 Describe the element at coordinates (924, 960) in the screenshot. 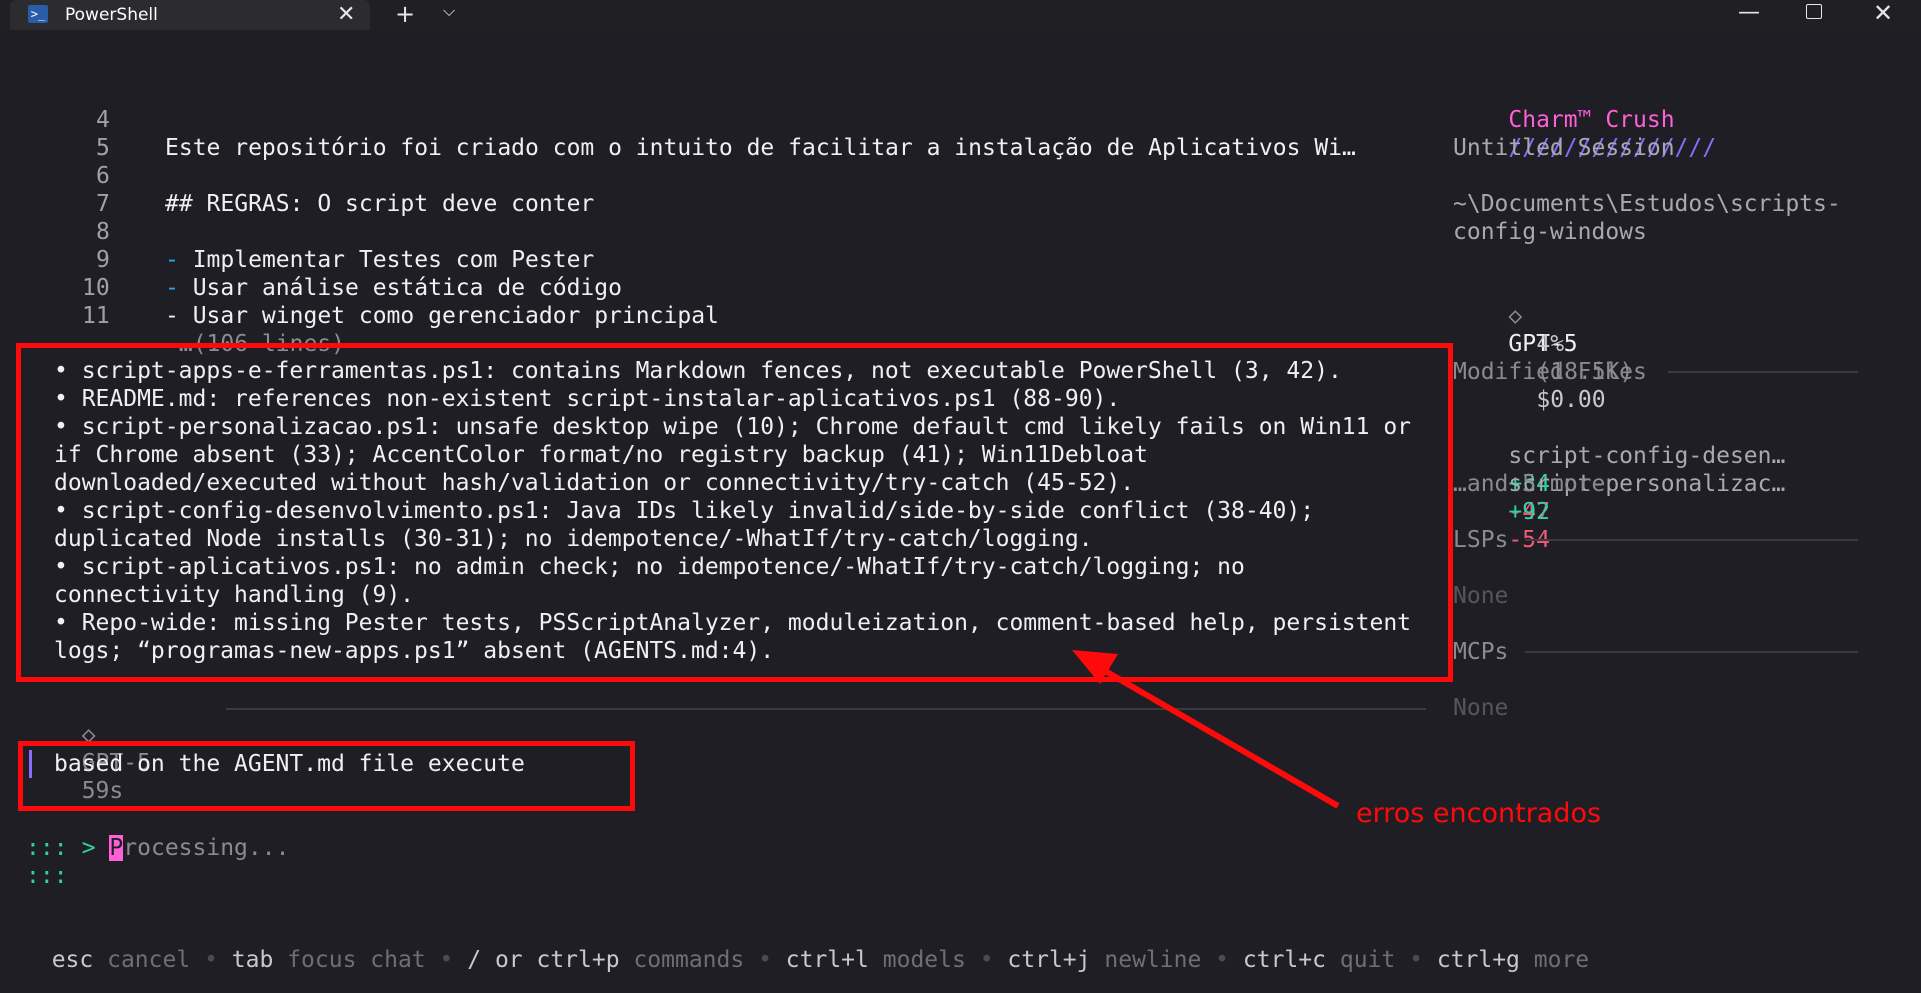

I see `help-desc: models` at that location.